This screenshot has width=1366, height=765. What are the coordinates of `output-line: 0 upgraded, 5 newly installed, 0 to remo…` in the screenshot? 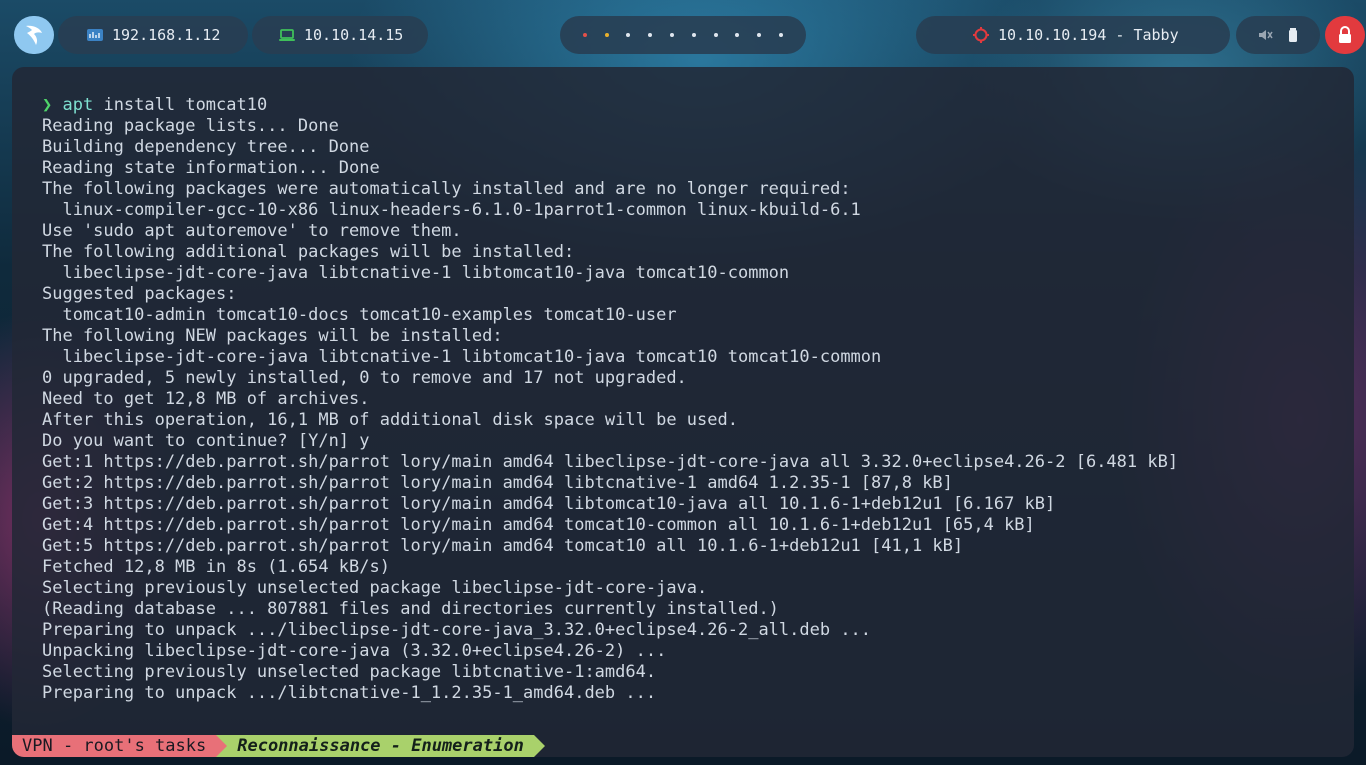 It's located at (364, 378).